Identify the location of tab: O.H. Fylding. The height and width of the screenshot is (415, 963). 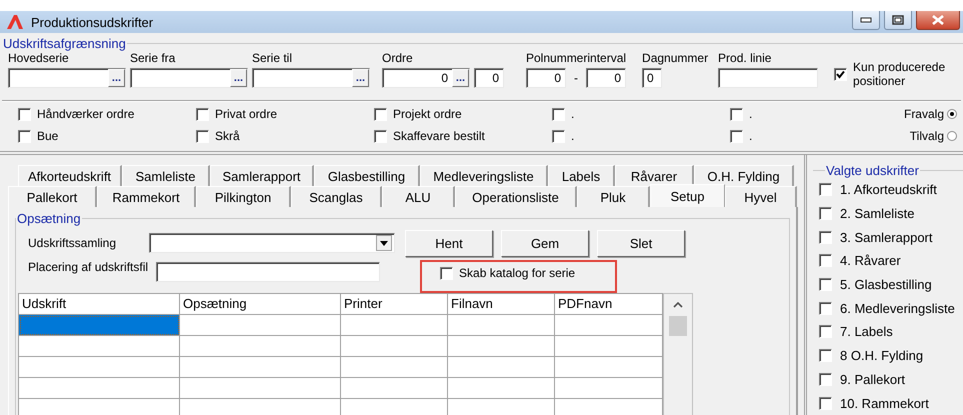
(744, 175).